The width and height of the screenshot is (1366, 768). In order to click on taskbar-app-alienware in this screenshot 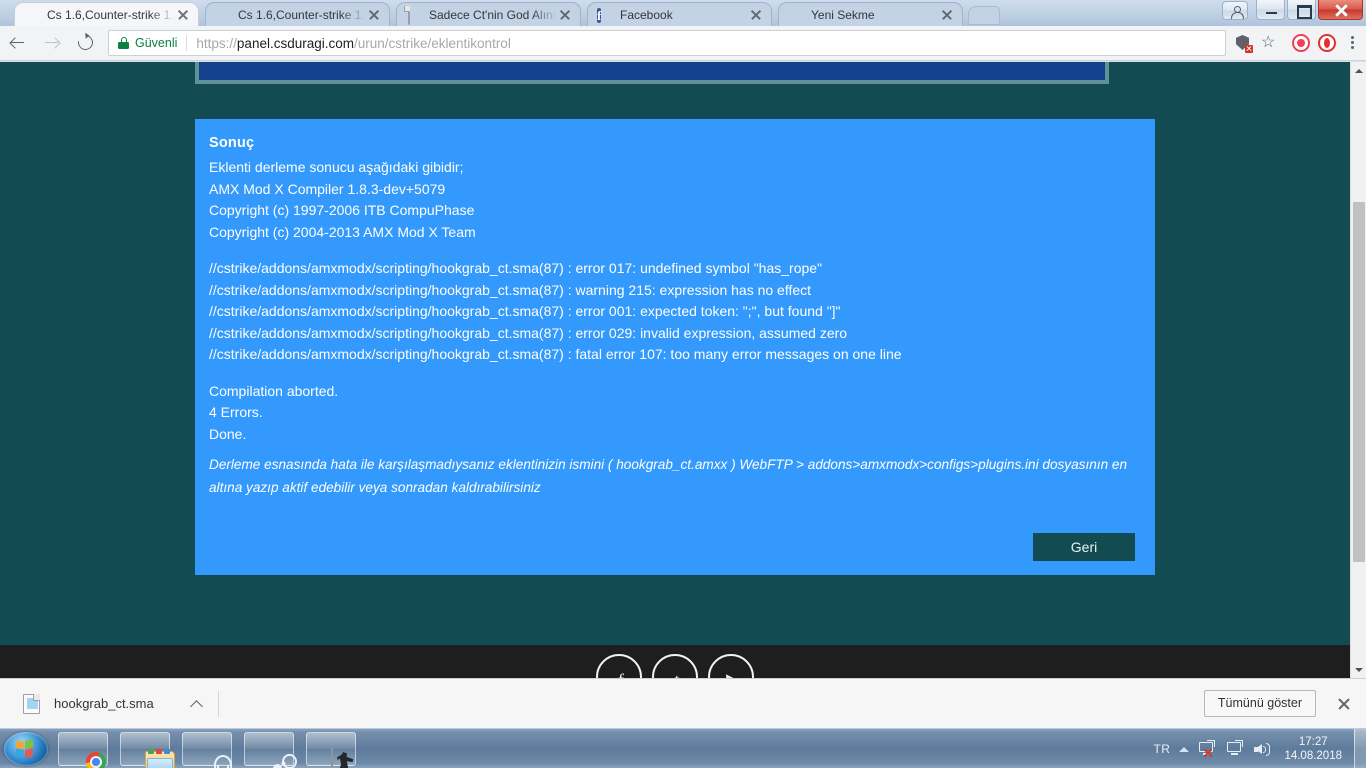, I will do `click(207, 749)`.